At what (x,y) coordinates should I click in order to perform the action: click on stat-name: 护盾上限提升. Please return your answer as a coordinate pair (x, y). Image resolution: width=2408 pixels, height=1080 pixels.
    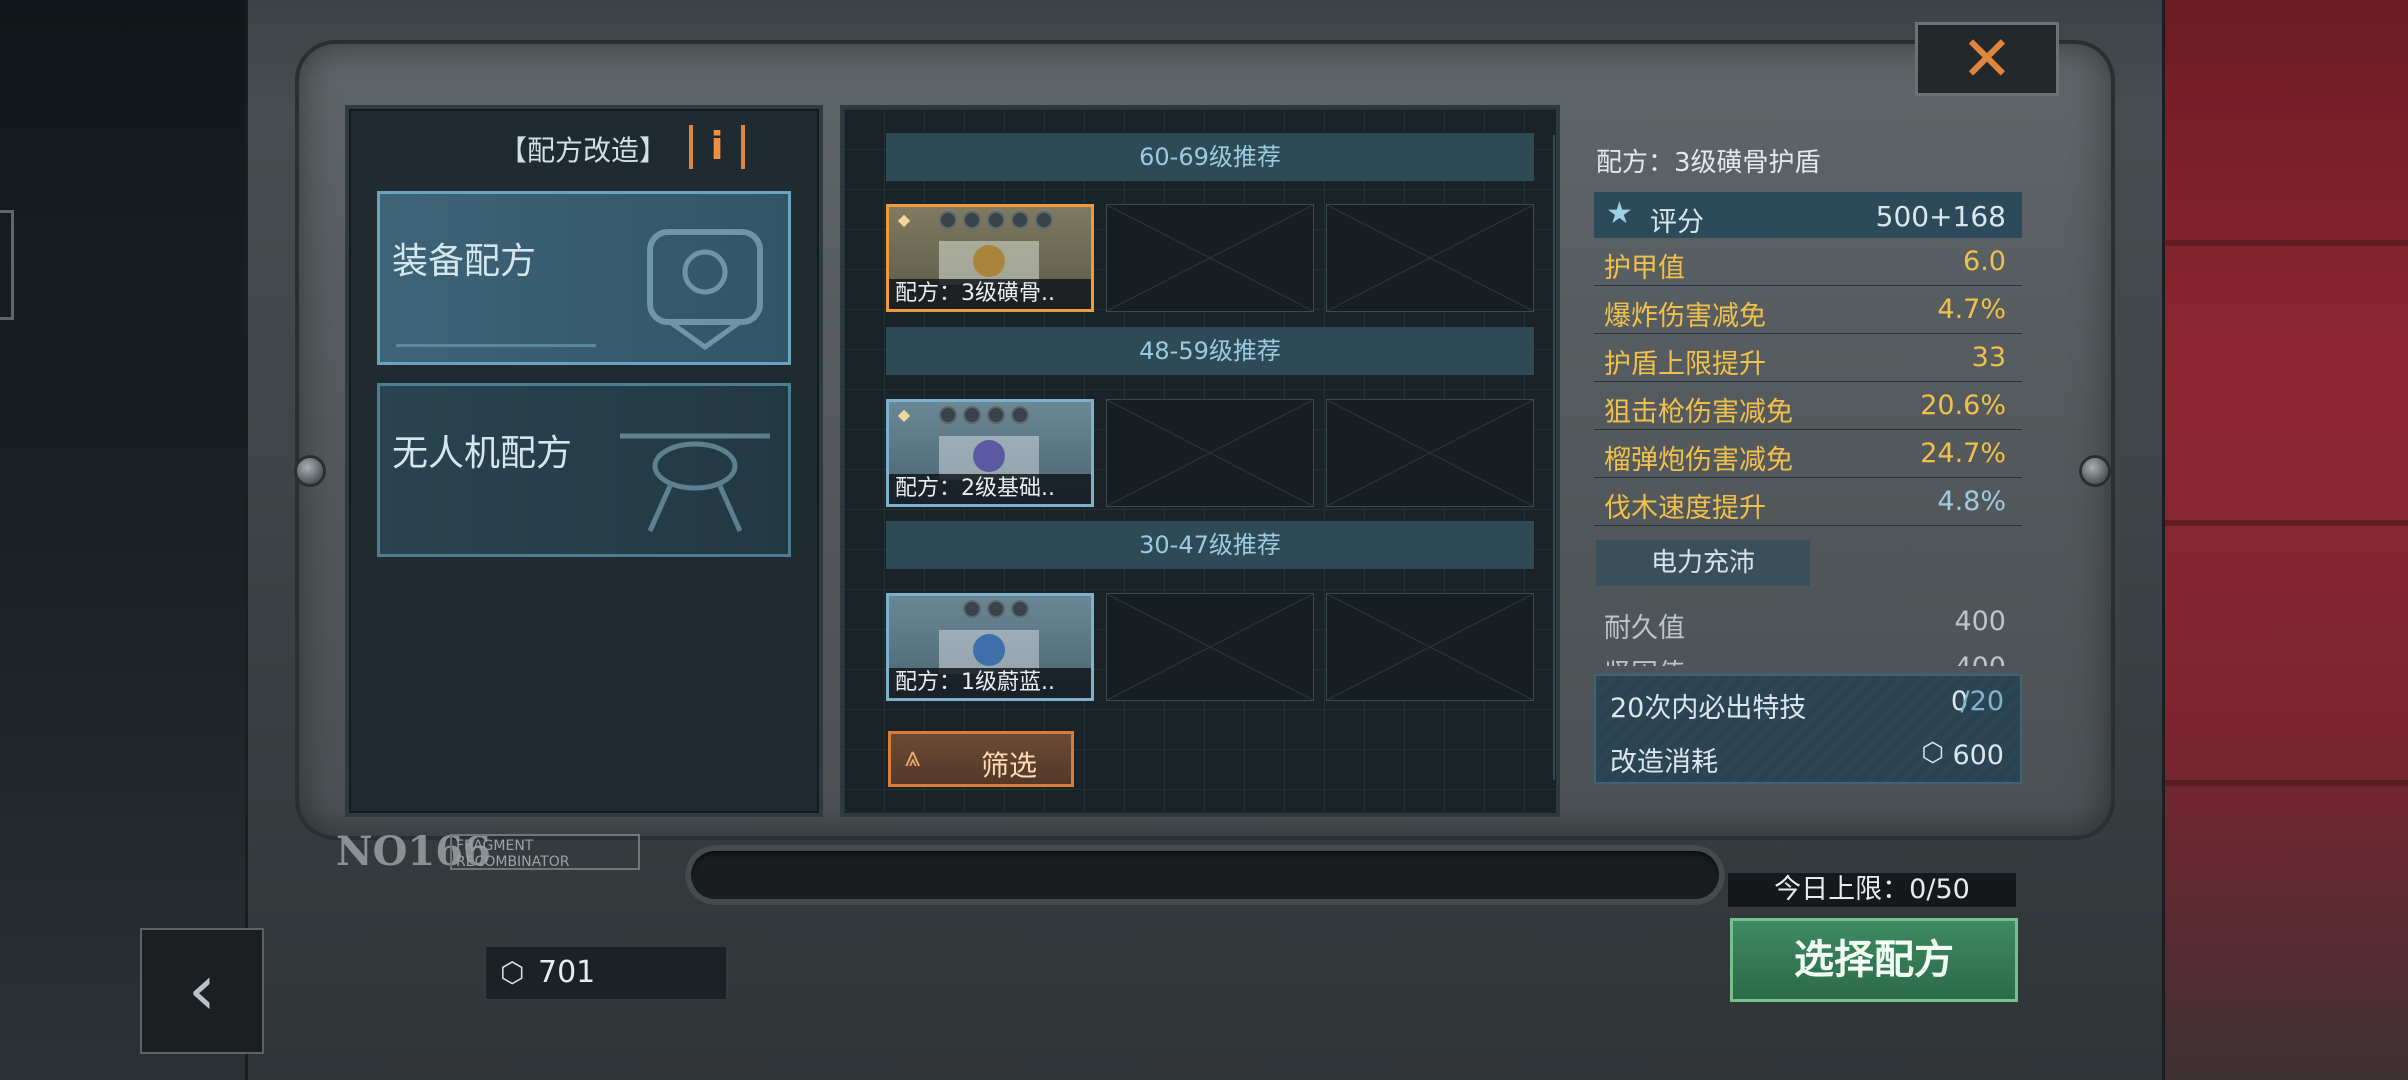
    Looking at the image, I should click on (1685, 364).